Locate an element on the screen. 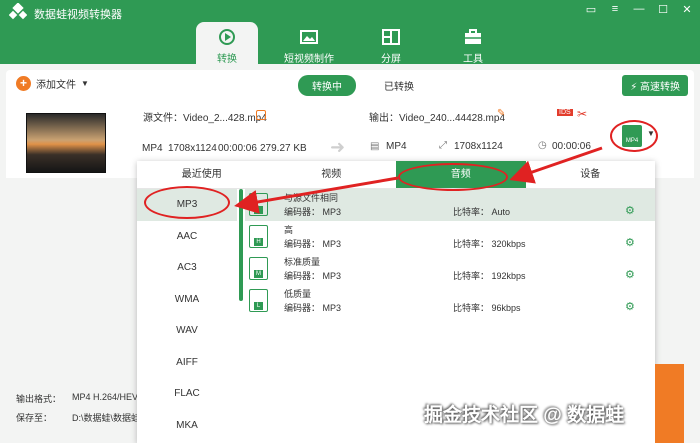 This screenshot has width=700, height=443. tab-recent: 最近使用 is located at coordinates (202, 174).